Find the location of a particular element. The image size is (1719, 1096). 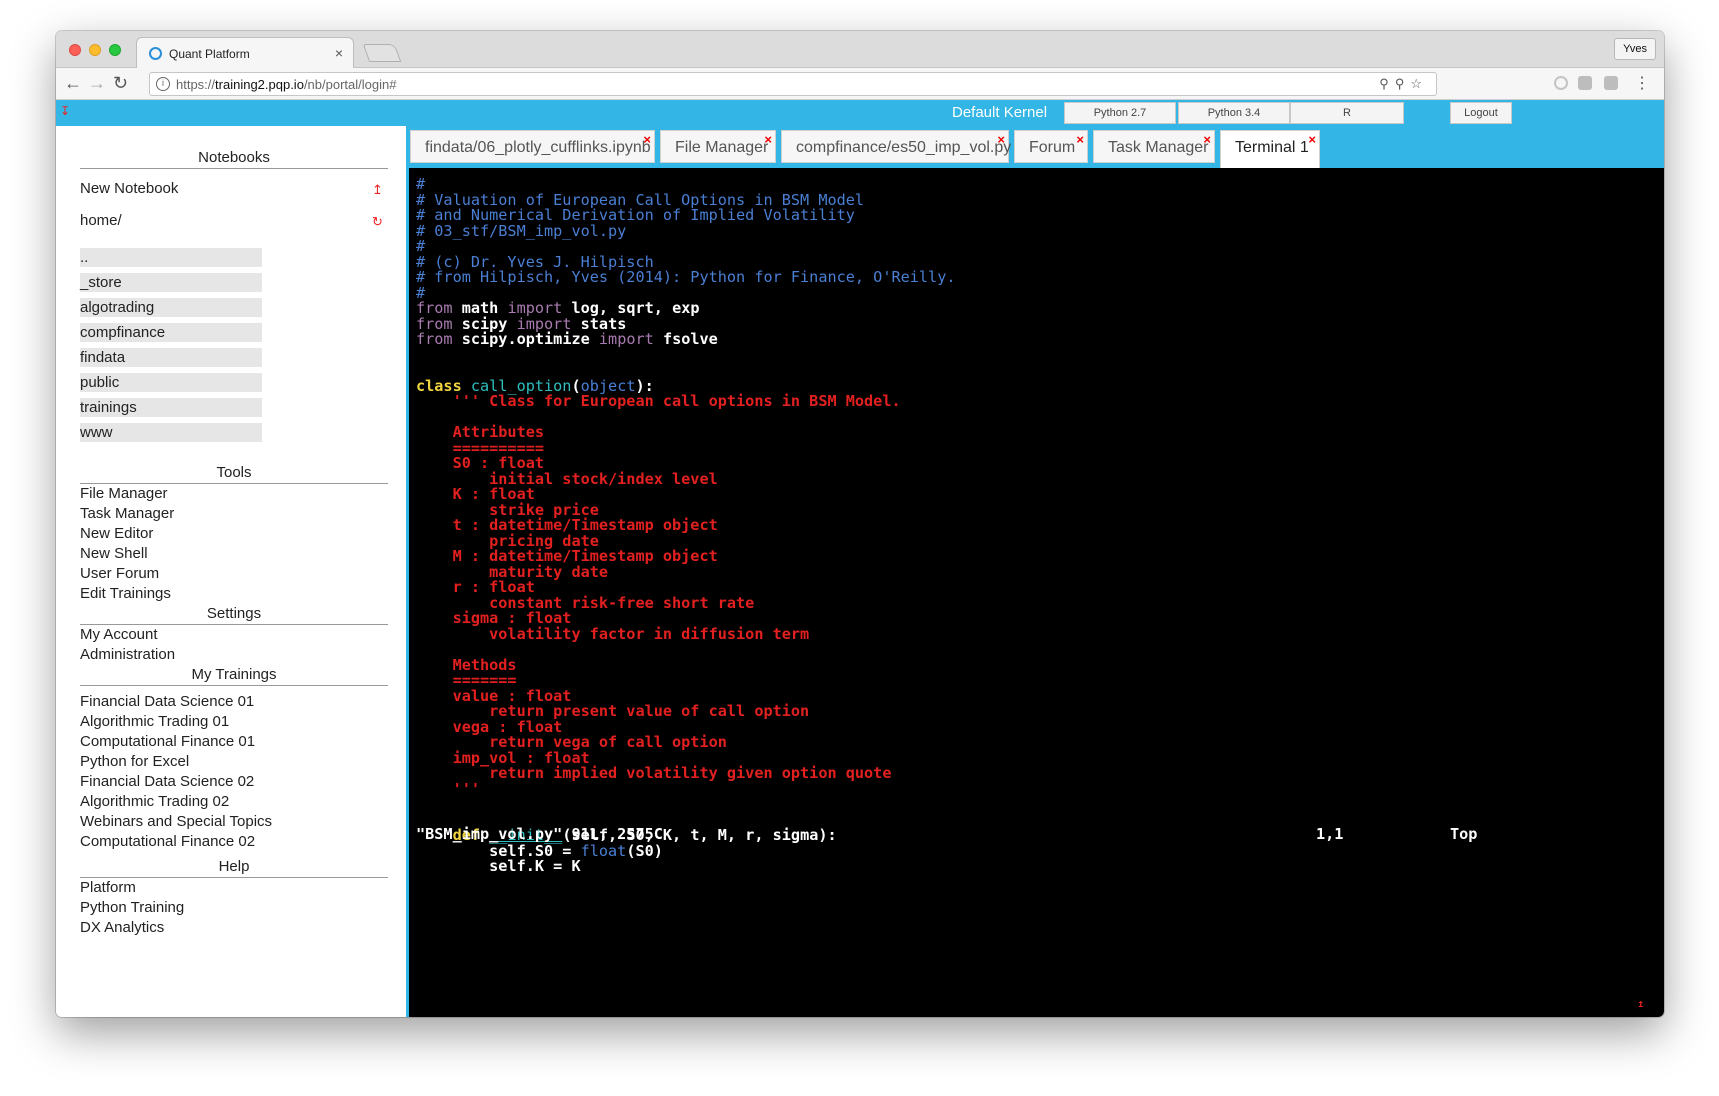

forward-arrow-icon: → is located at coordinates (97, 83).